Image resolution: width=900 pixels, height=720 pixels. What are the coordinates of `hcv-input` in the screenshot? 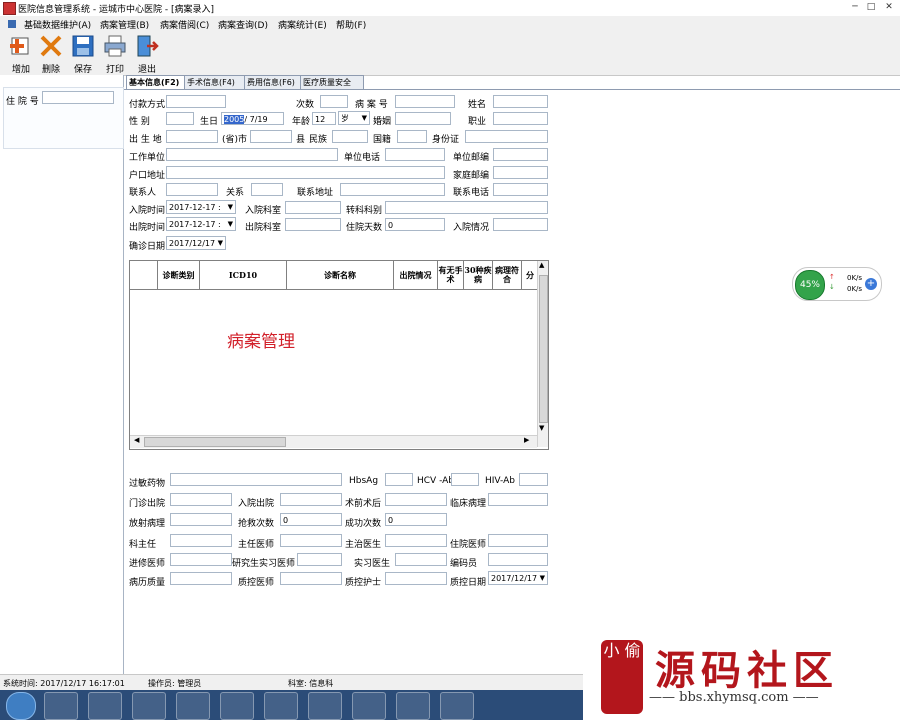 It's located at (465, 479).